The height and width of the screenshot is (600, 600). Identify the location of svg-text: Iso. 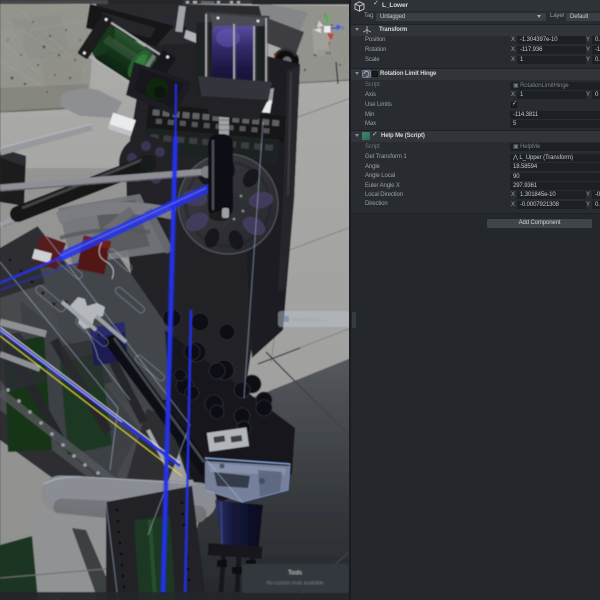
(328, 53).